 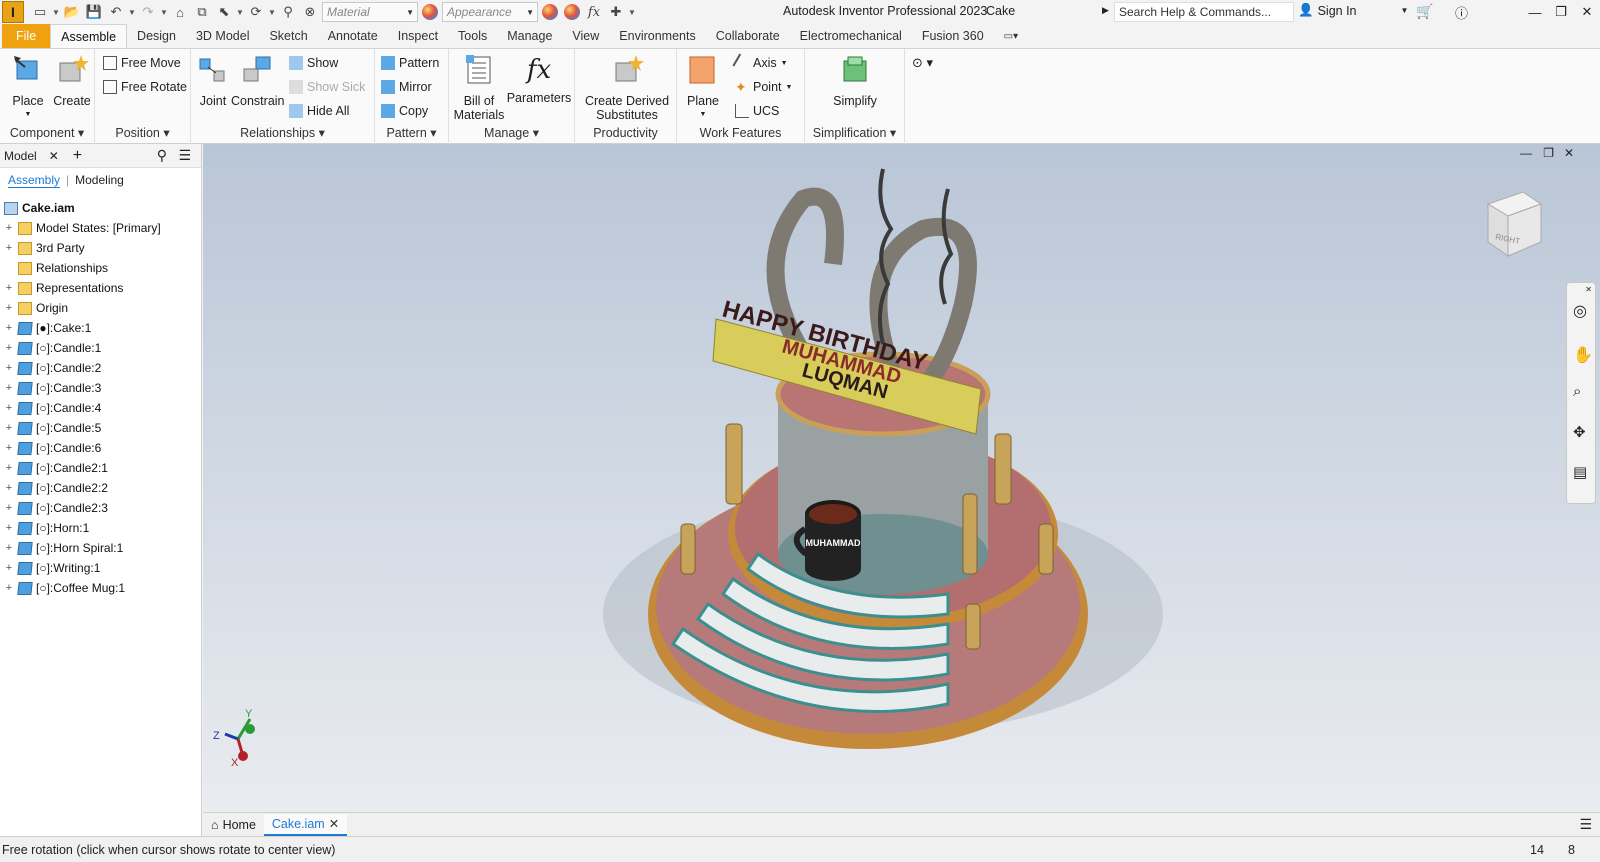 What do you see at coordinates (37, 208) in the screenshot?
I see `tree-root: Cake.iam` at bounding box center [37, 208].